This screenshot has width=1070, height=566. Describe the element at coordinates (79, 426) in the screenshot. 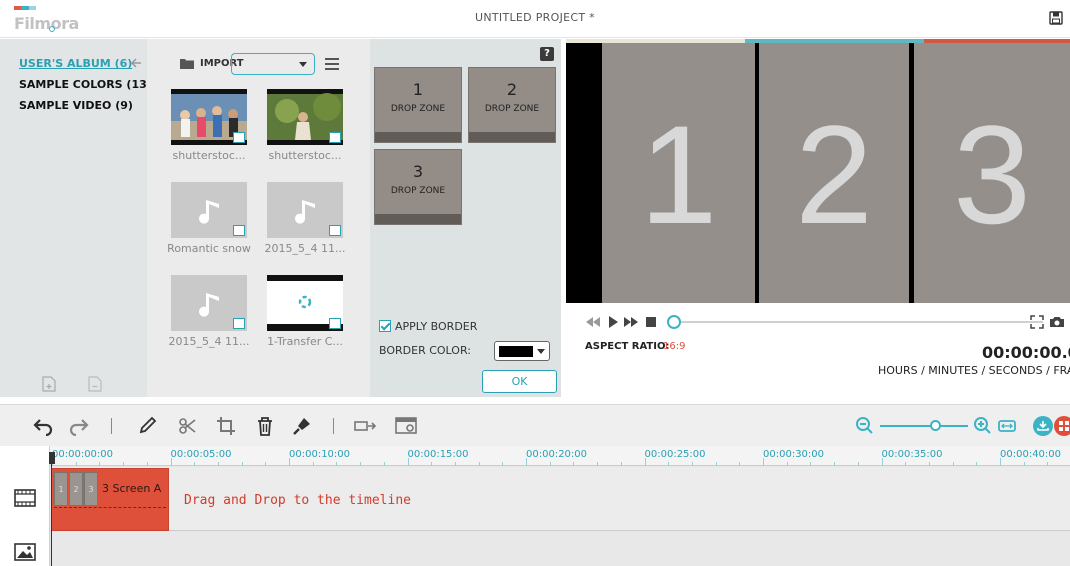

I see `redo-icon` at that location.